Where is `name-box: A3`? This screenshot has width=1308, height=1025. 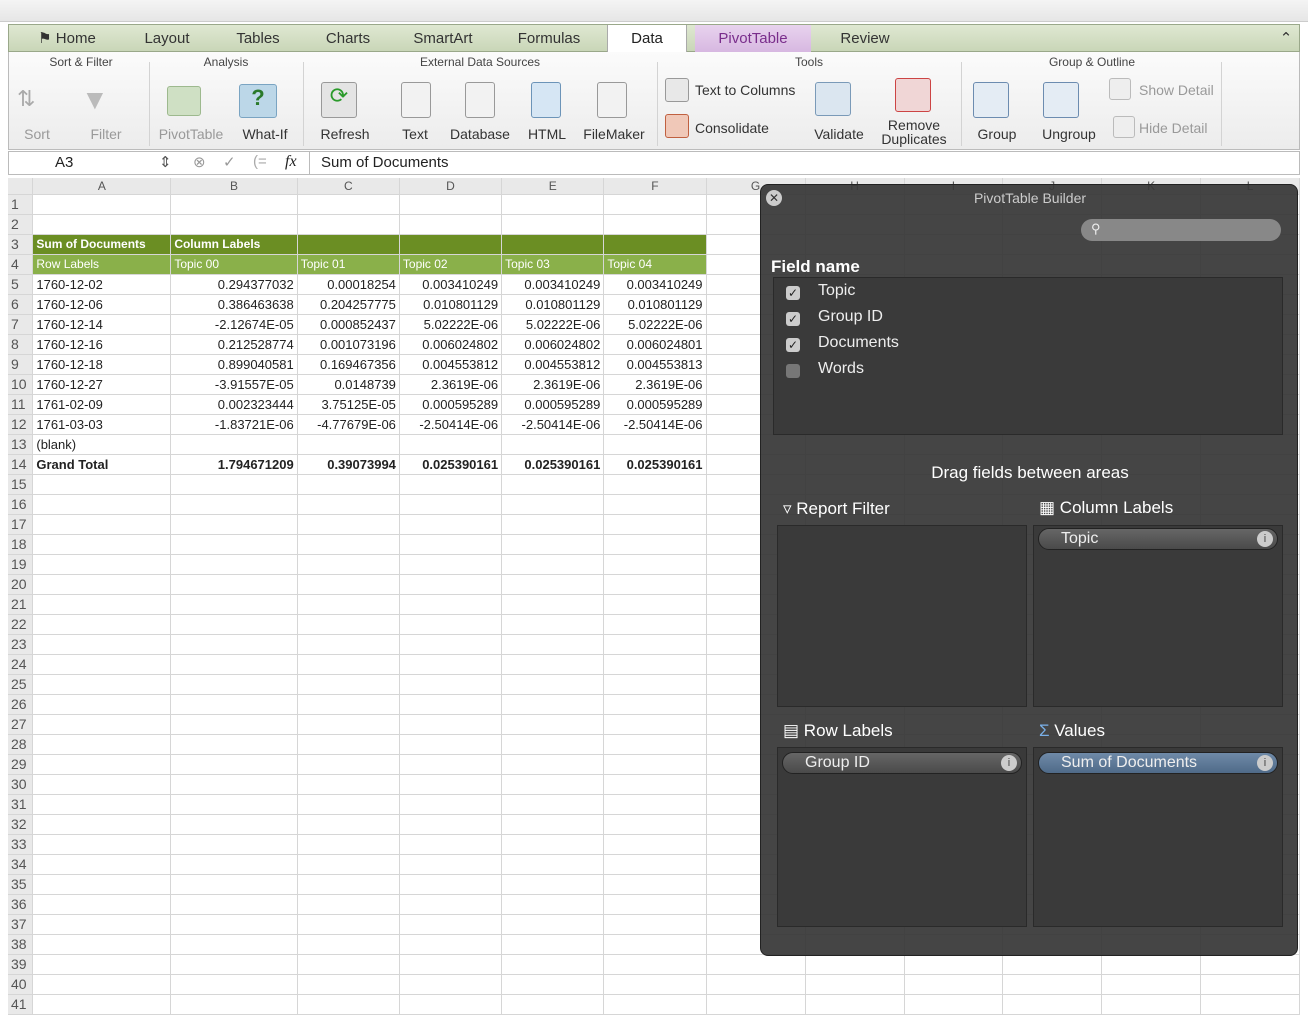 name-box: A3 is located at coordinates (105, 162).